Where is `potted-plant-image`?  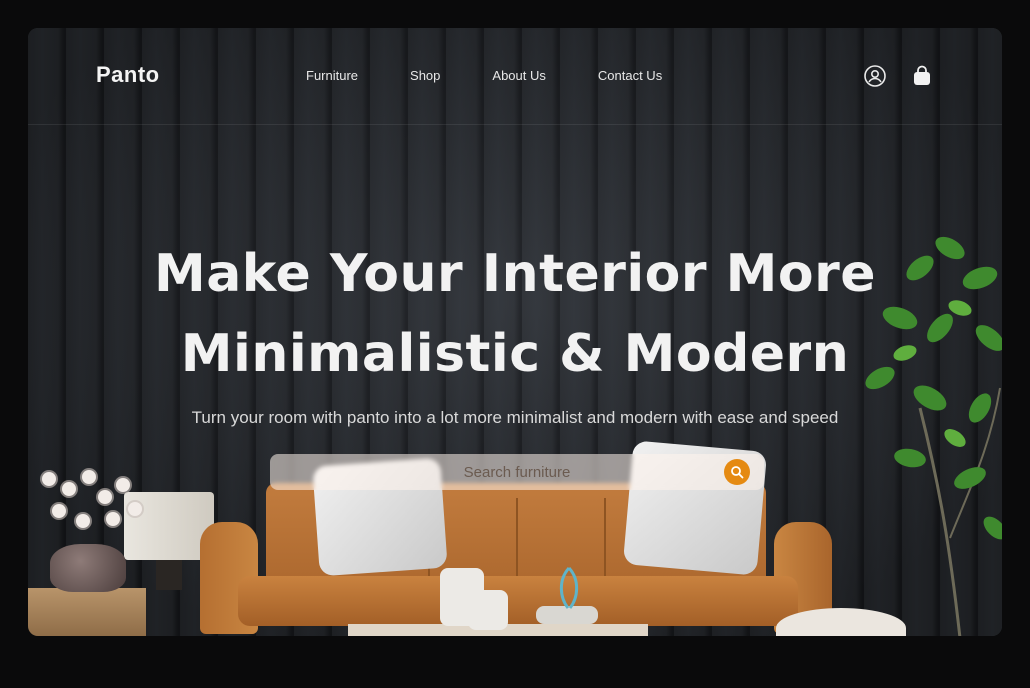
potted-plant-image is located at coordinates (933, 436).